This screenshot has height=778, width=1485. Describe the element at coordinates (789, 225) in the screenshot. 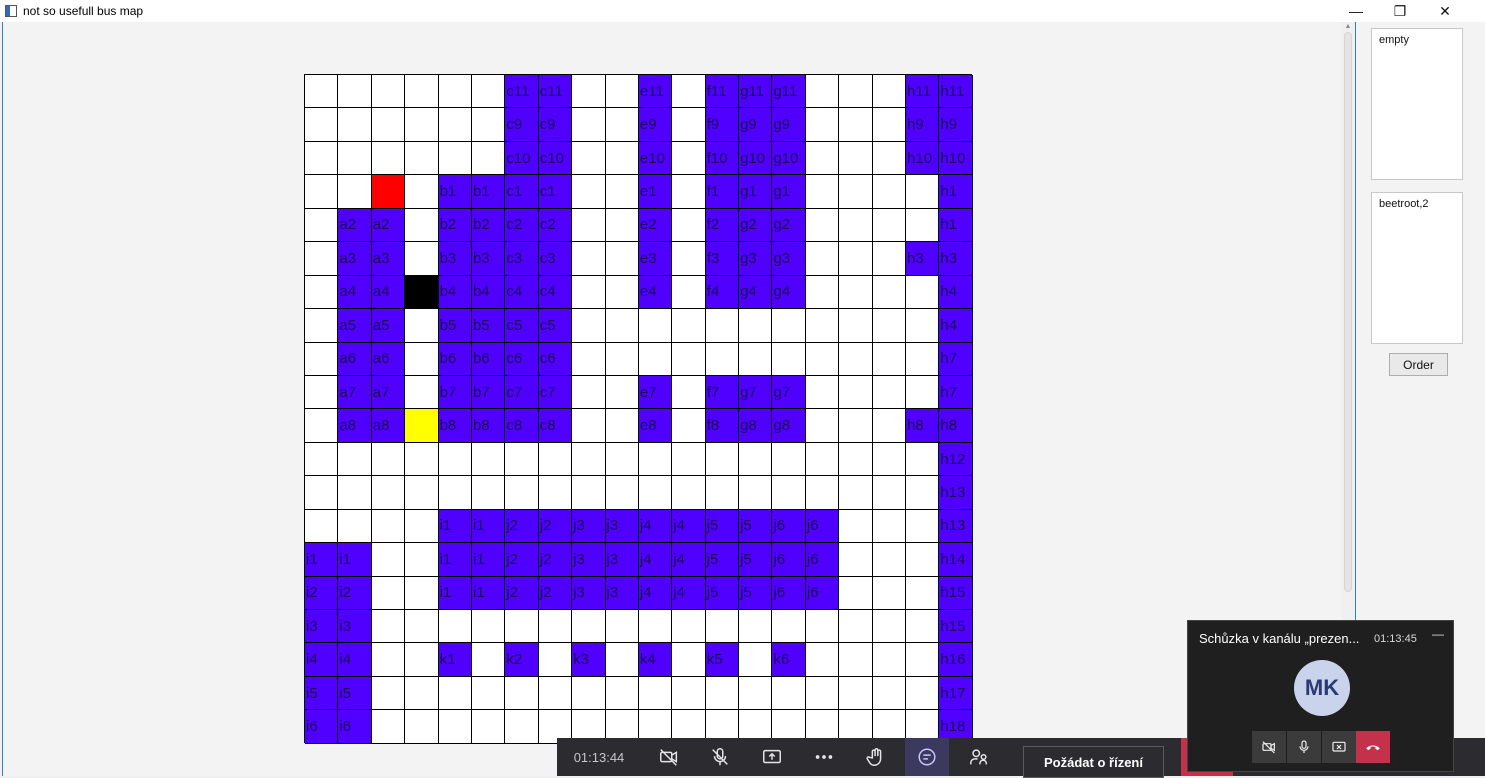

I see `map-cell-g2: g2` at that location.